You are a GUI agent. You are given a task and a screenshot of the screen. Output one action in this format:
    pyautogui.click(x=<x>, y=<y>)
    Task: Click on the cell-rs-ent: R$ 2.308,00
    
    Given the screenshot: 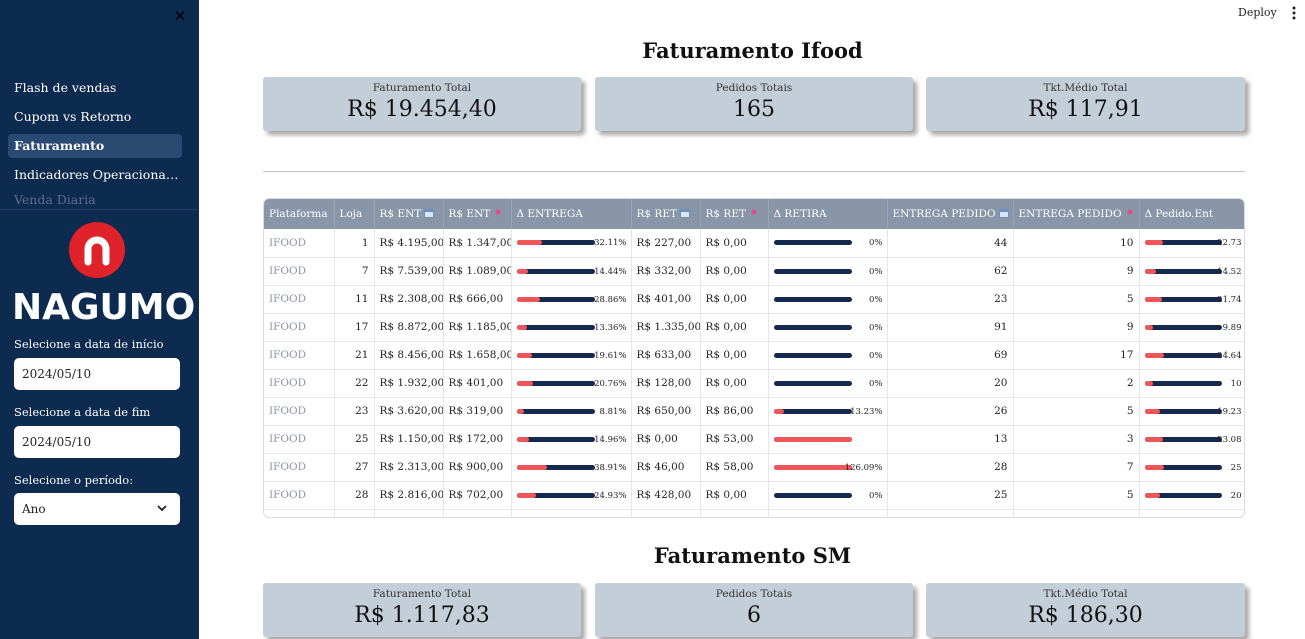 What is the action you would take?
    pyautogui.click(x=409, y=299)
    